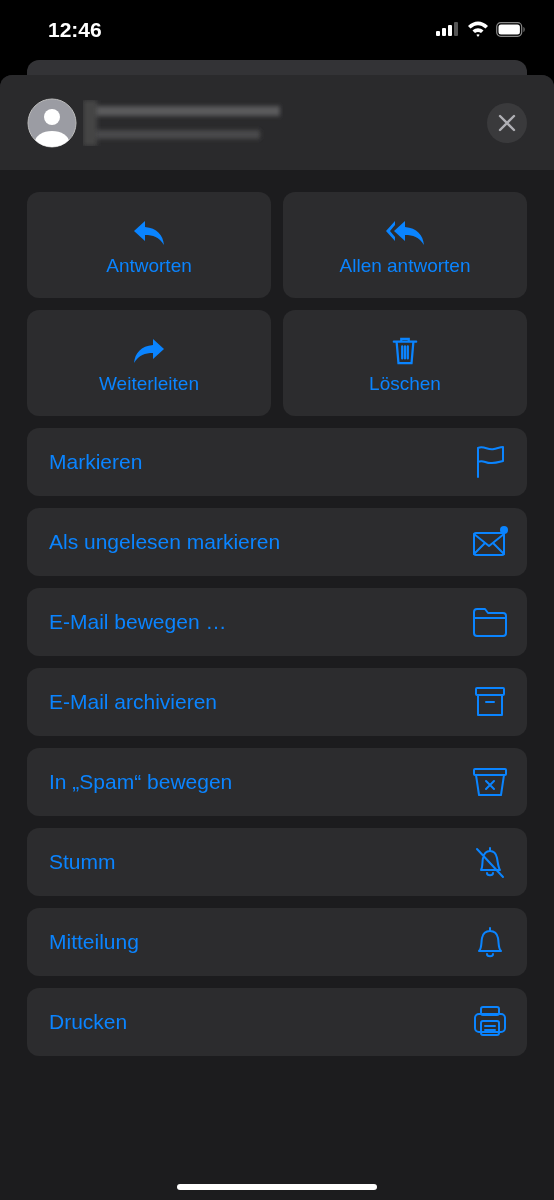  Describe the element at coordinates (405, 233) in the screenshot. I see `double-reply-arrow-icon` at that location.